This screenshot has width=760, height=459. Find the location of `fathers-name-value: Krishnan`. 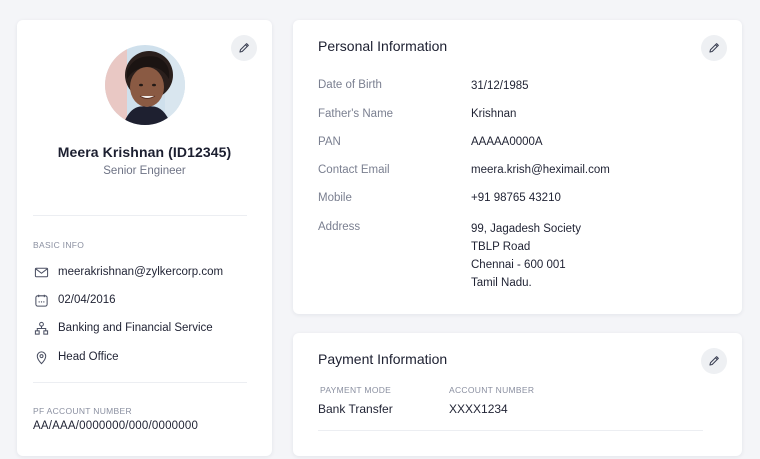

fathers-name-value: Krishnan is located at coordinates (494, 114).